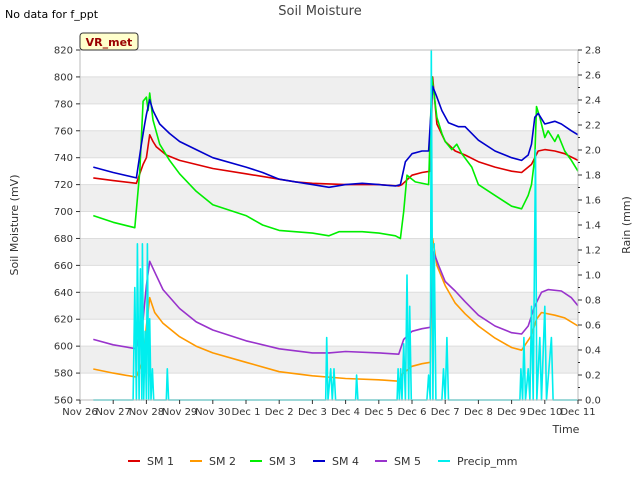  Describe the element at coordinates (487, 461) in the screenshot. I see `legend-label: Precip_mm` at that location.